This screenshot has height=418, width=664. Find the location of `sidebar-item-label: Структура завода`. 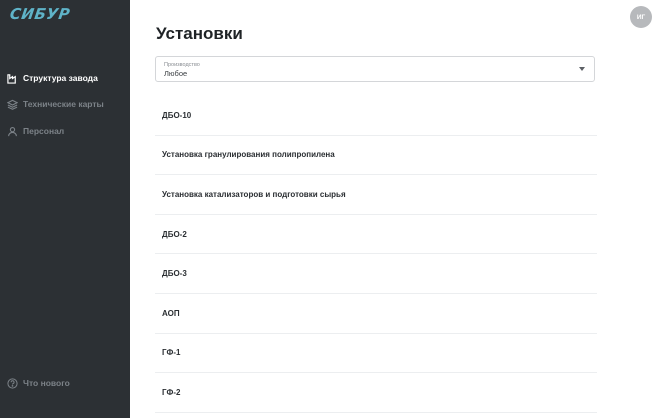

sidebar-item-label: Структура завода is located at coordinates (60, 78).